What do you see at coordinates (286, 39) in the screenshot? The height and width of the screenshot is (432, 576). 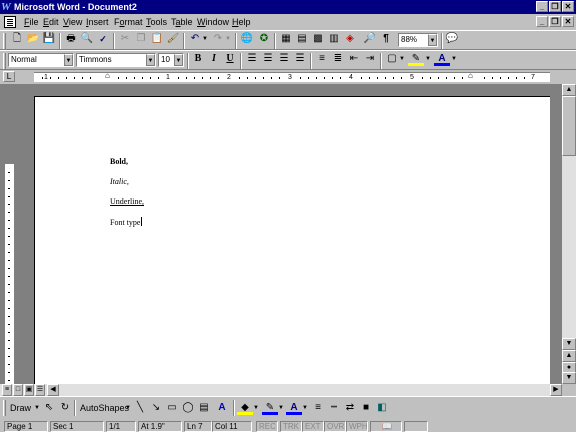 I see `tables-borders-icon: ▦` at bounding box center [286, 39].